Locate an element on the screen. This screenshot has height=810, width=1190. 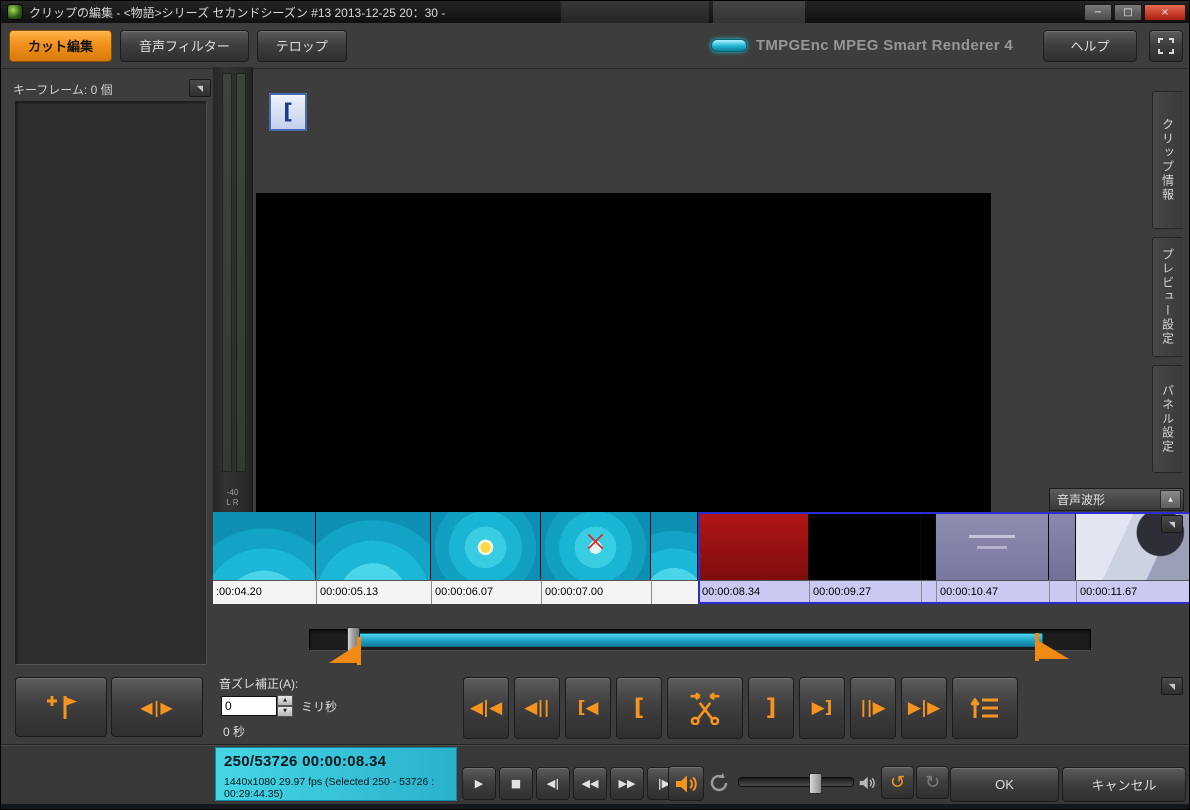
timeline-segment: 00:00:06.07 is located at coordinates (486, 558).